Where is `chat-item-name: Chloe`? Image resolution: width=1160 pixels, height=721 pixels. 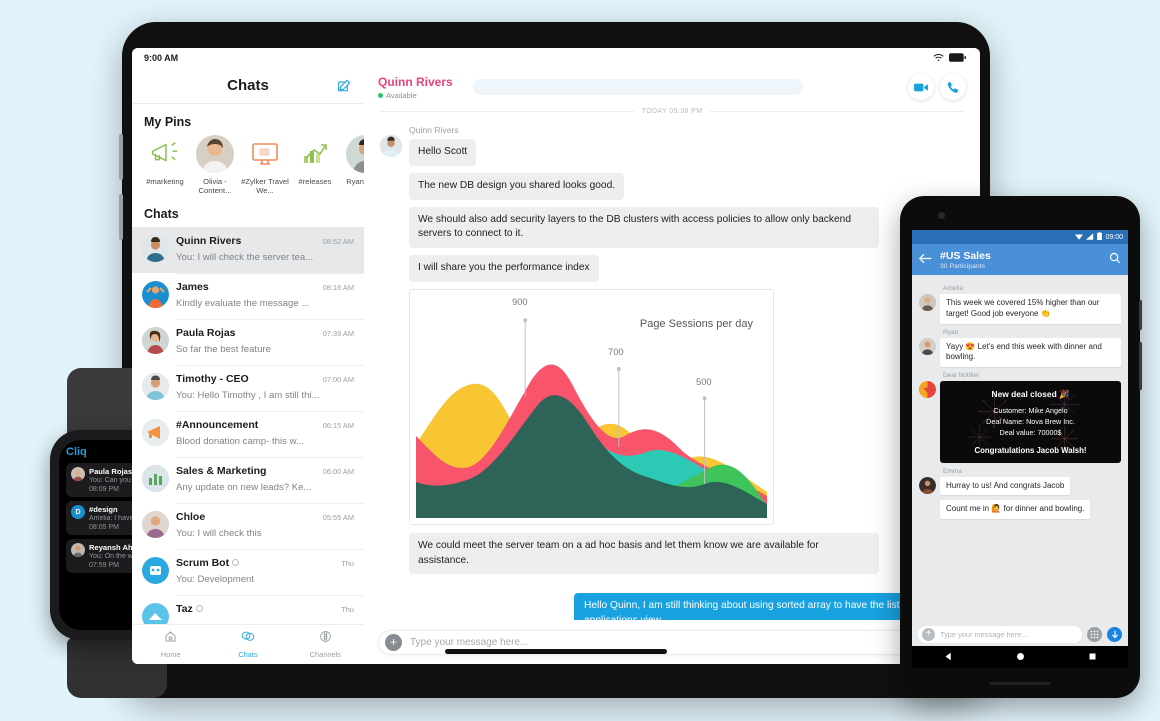 chat-item-name: Chloe is located at coordinates (191, 516).